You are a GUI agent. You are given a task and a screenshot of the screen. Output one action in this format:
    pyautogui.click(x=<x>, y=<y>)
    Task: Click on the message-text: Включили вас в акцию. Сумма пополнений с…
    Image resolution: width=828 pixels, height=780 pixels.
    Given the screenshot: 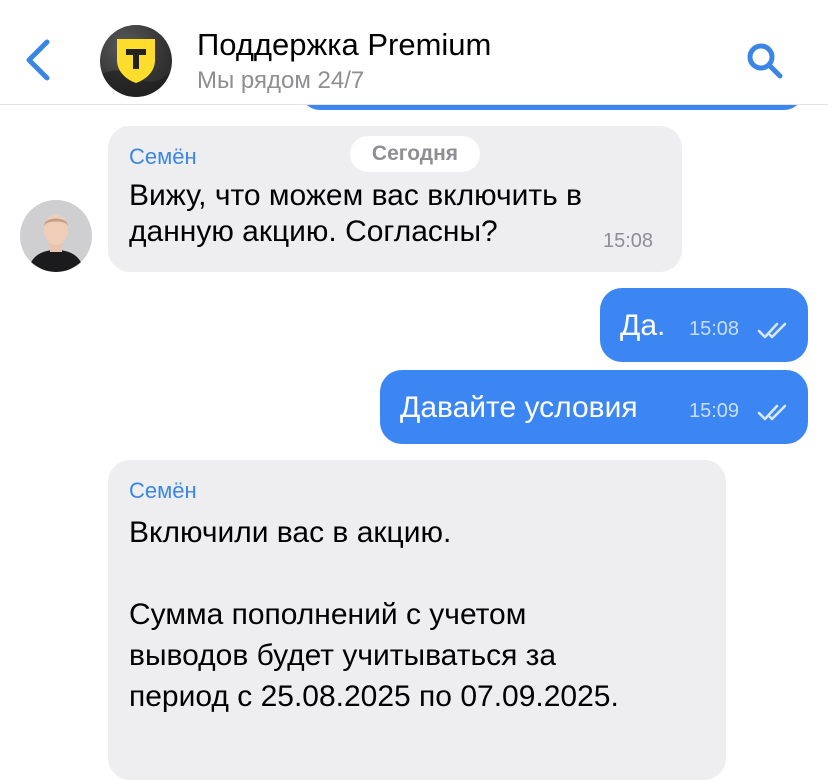 What is the action you would take?
    pyautogui.click(x=374, y=614)
    